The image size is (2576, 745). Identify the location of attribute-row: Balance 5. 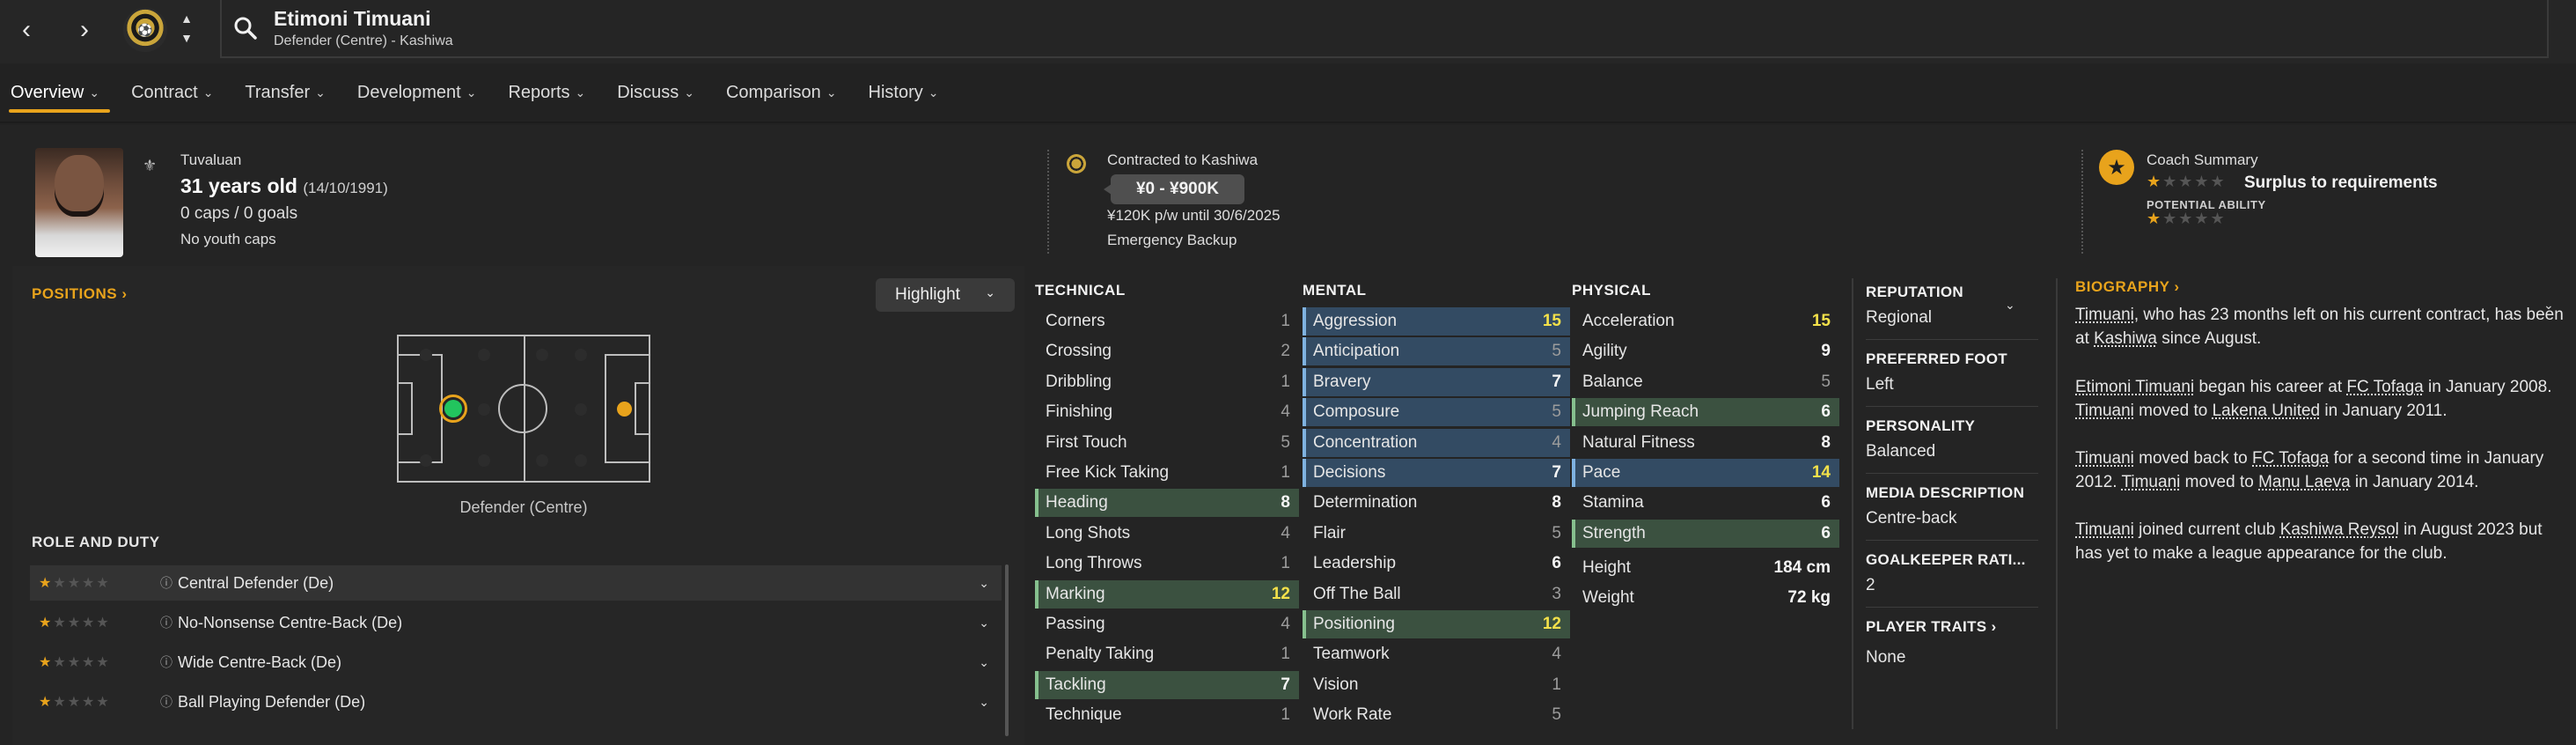
(1705, 382).